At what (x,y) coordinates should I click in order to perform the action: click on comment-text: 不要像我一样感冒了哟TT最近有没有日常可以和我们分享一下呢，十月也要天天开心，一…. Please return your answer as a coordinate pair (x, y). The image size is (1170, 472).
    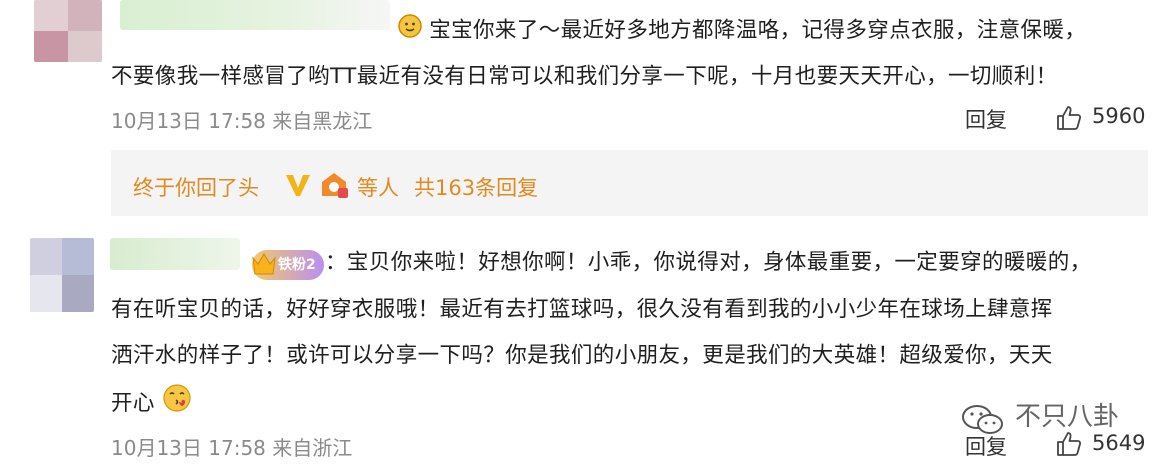
    Looking at the image, I should click on (584, 76).